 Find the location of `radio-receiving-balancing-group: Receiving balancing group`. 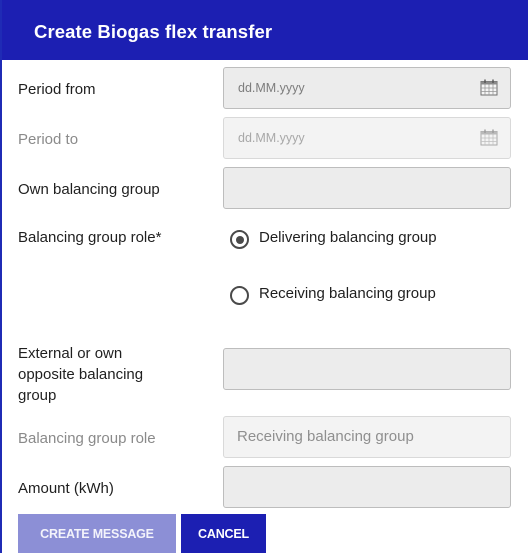

radio-receiving-balancing-group: Receiving balancing group is located at coordinates (360, 296).